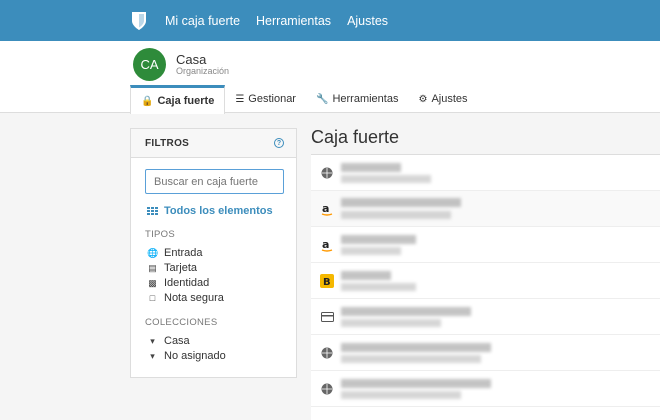 Image resolution: width=660 pixels, height=420 pixels. I want to click on filter-label: Nota segura, so click(194, 298).